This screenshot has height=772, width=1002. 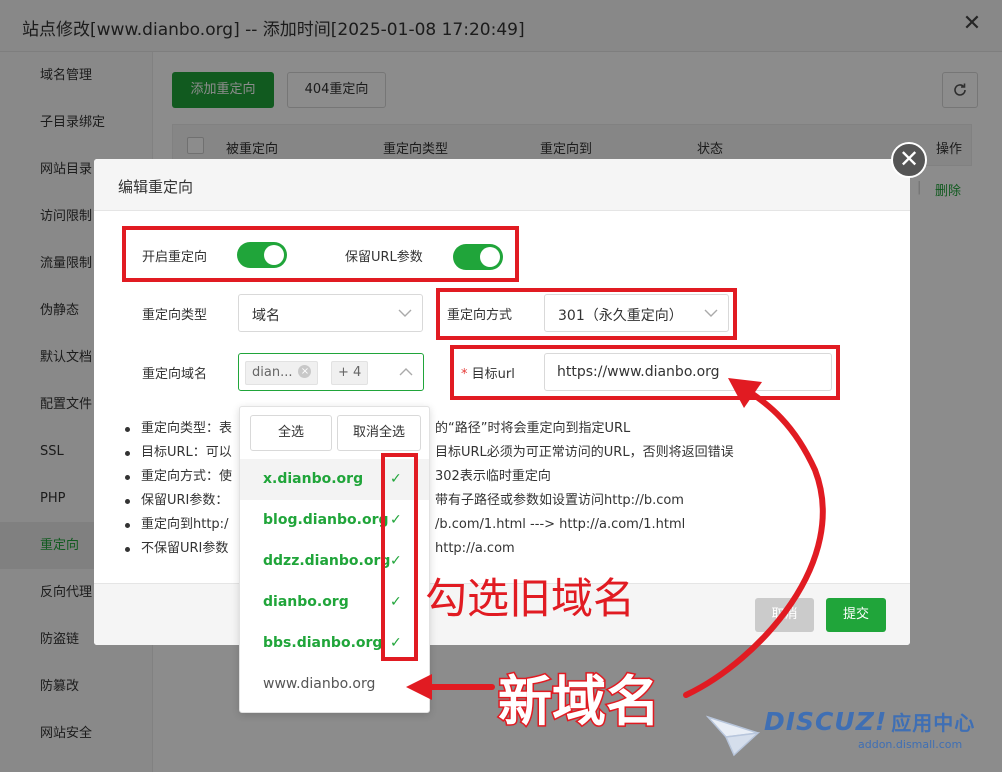 I want to click on annotation-check-old-text: 勾选旧域名, so click(x=530, y=598).